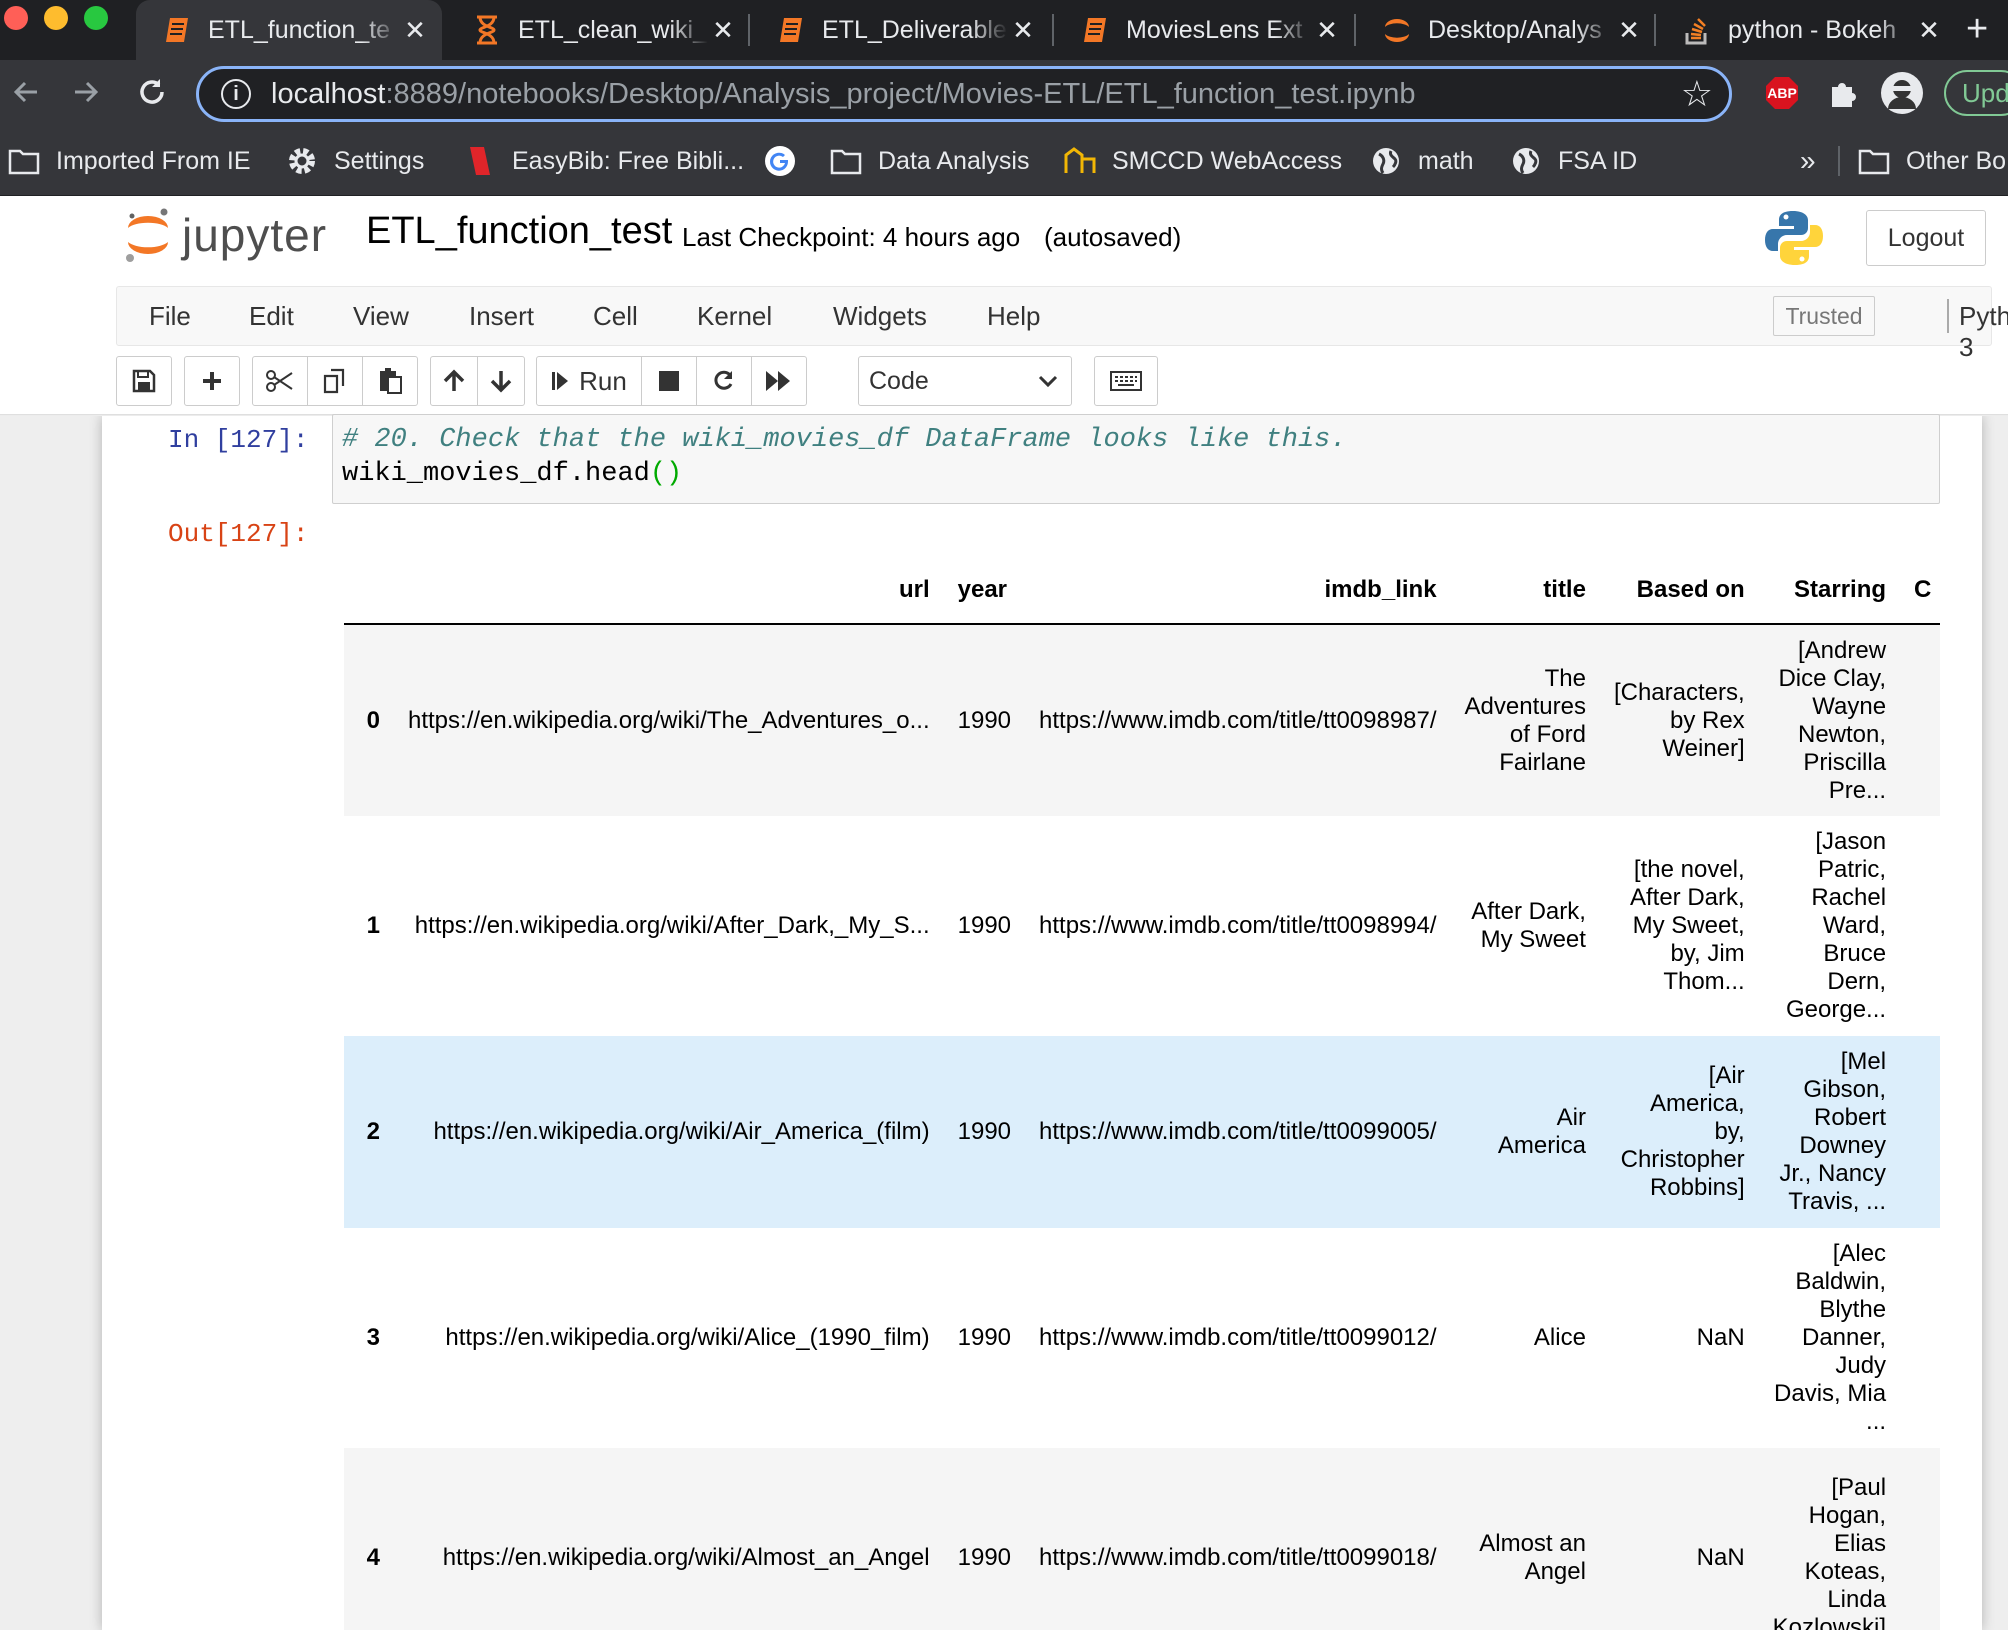 Image resolution: width=2008 pixels, height=1630 pixels. Describe the element at coordinates (390, 381) in the screenshot. I see `paste-cells-button` at that location.